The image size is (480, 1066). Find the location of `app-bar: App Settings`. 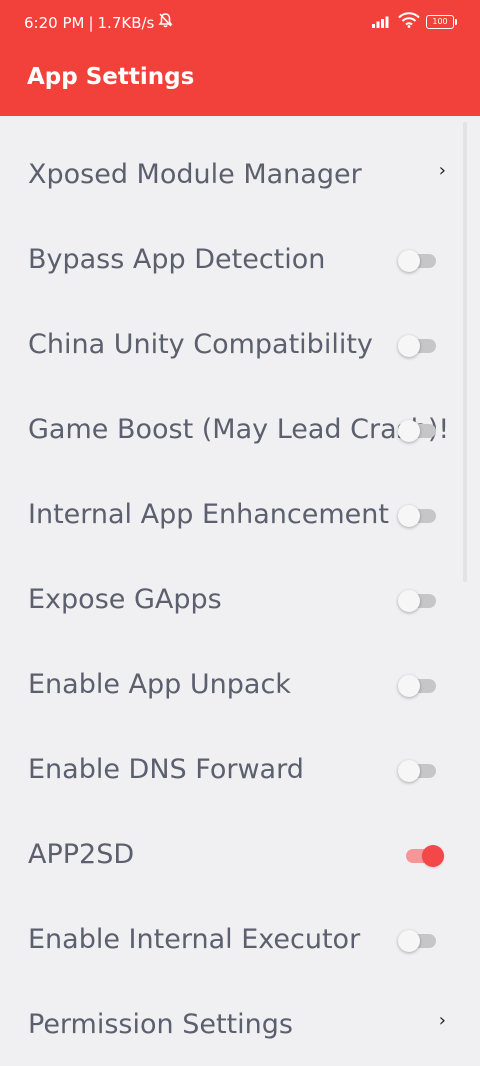

app-bar: App Settings is located at coordinates (240, 81).